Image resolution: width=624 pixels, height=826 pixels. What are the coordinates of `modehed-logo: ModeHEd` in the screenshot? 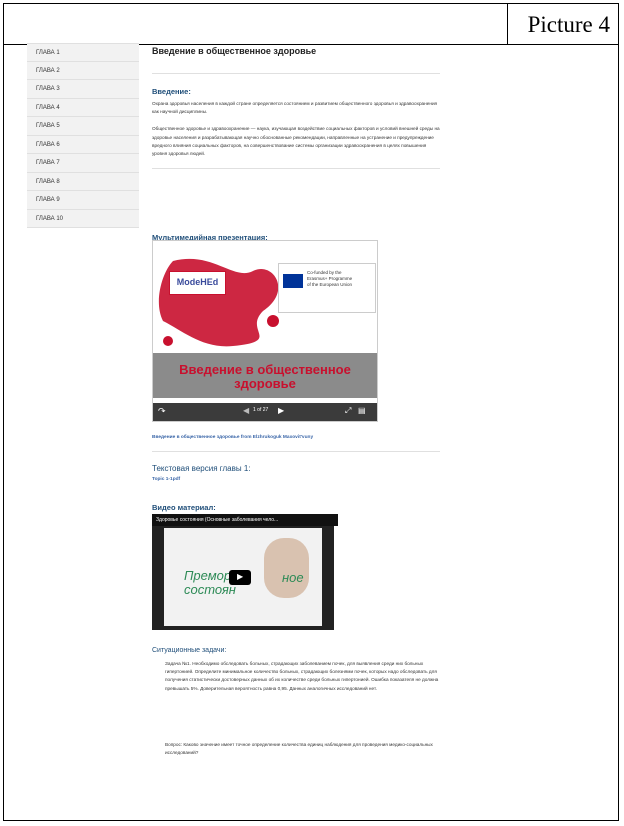 It's located at (197, 283).